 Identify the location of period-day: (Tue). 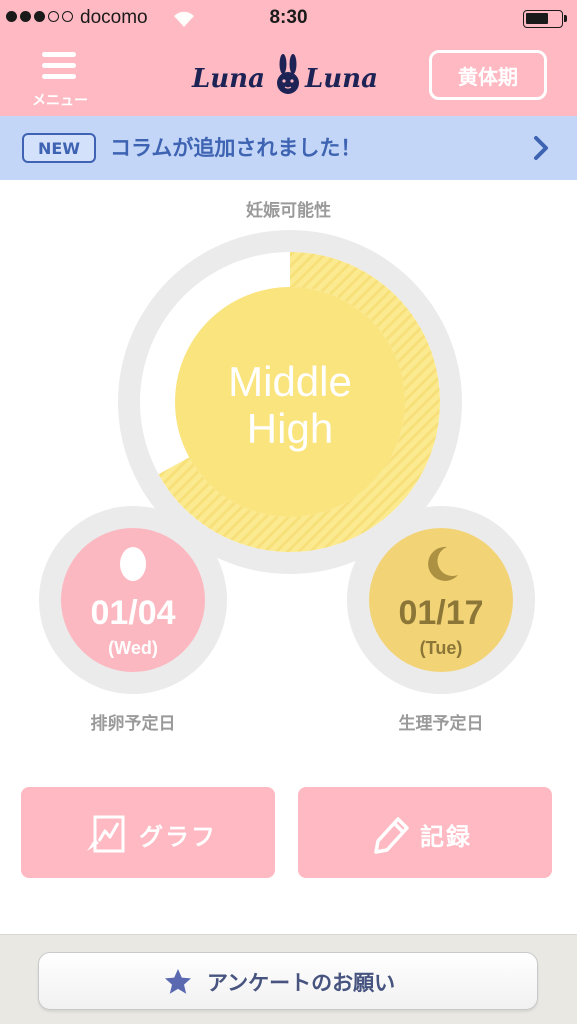
(441, 648).